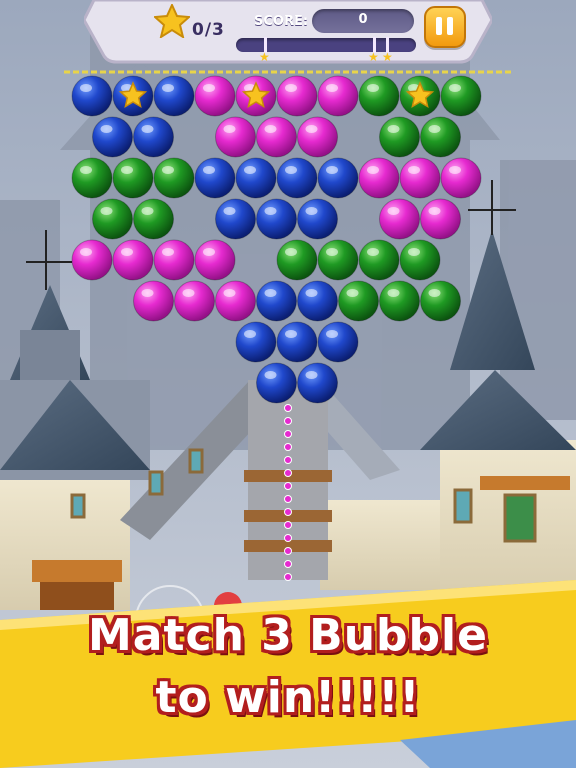 This screenshot has height=768, width=576. Describe the element at coordinates (450, 26) in the screenshot. I see `pause-icon-bar` at that location.